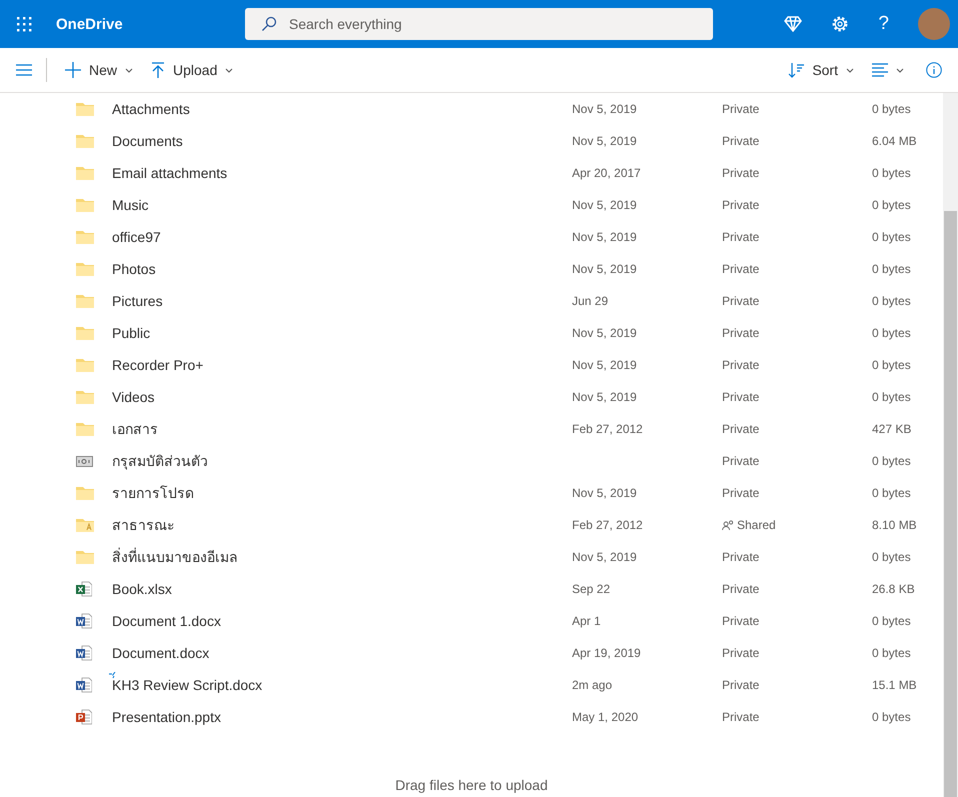  What do you see at coordinates (950, 504) in the screenshot?
I see `scrollbar-thumb` at bounding box center [950, 504].